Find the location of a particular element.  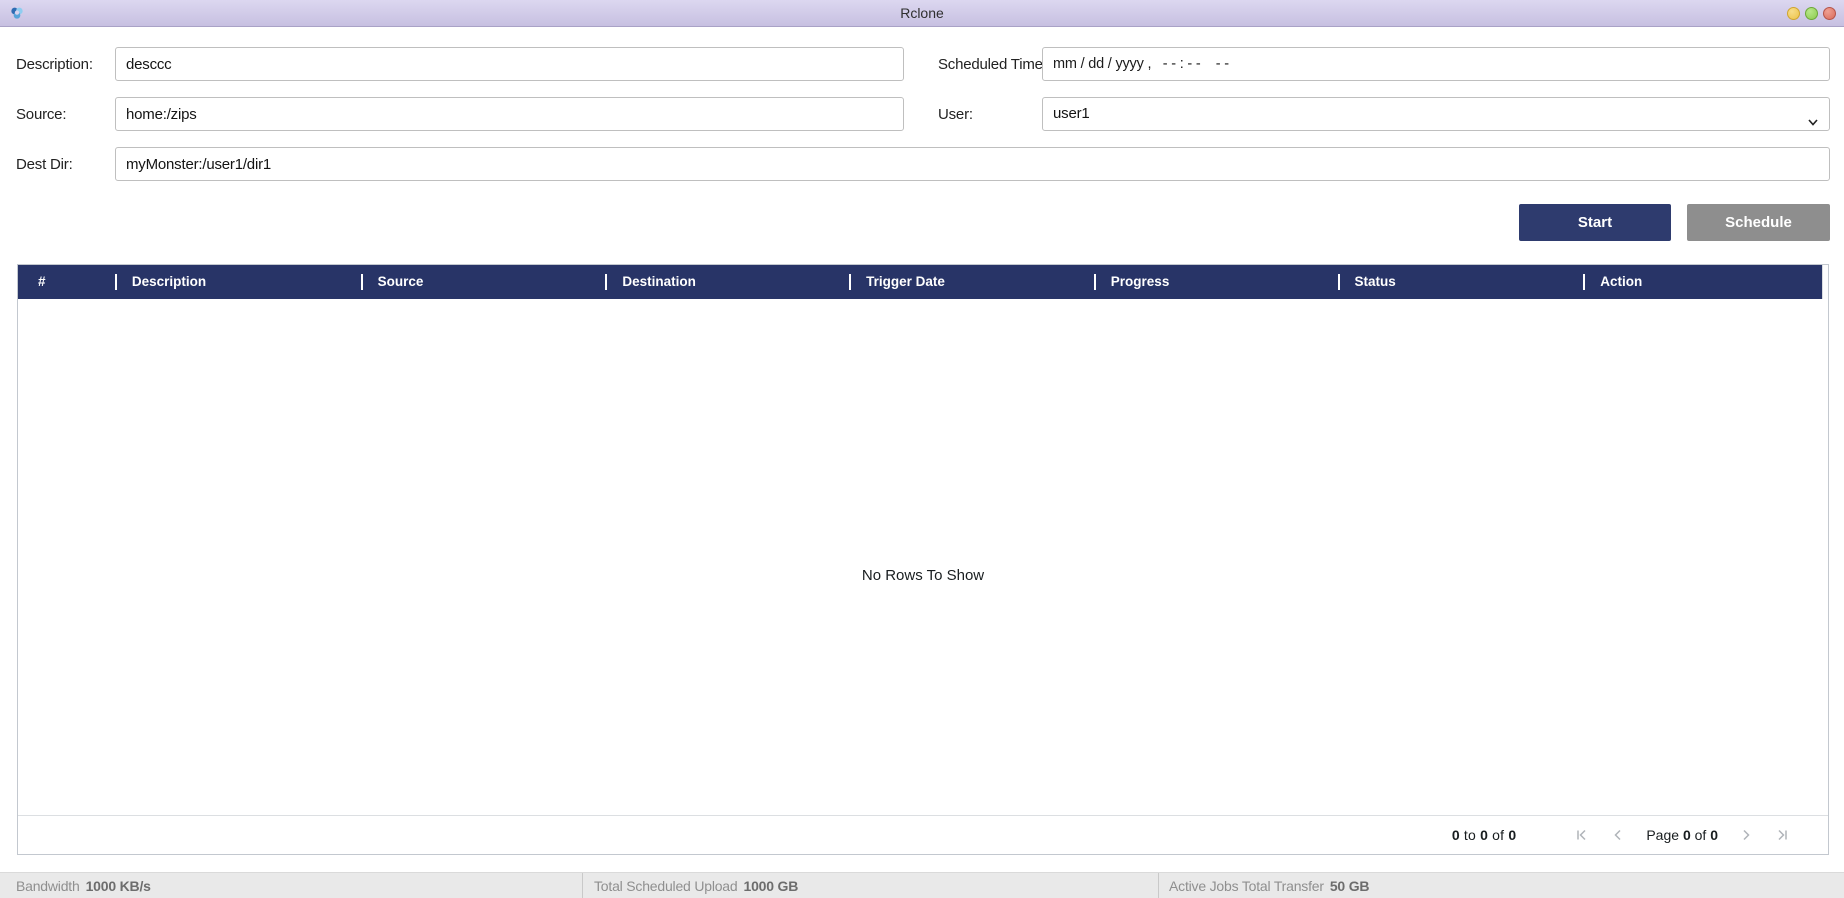

header-cell-trigger-date: Trigger Date is located at coordinates (971, 282).